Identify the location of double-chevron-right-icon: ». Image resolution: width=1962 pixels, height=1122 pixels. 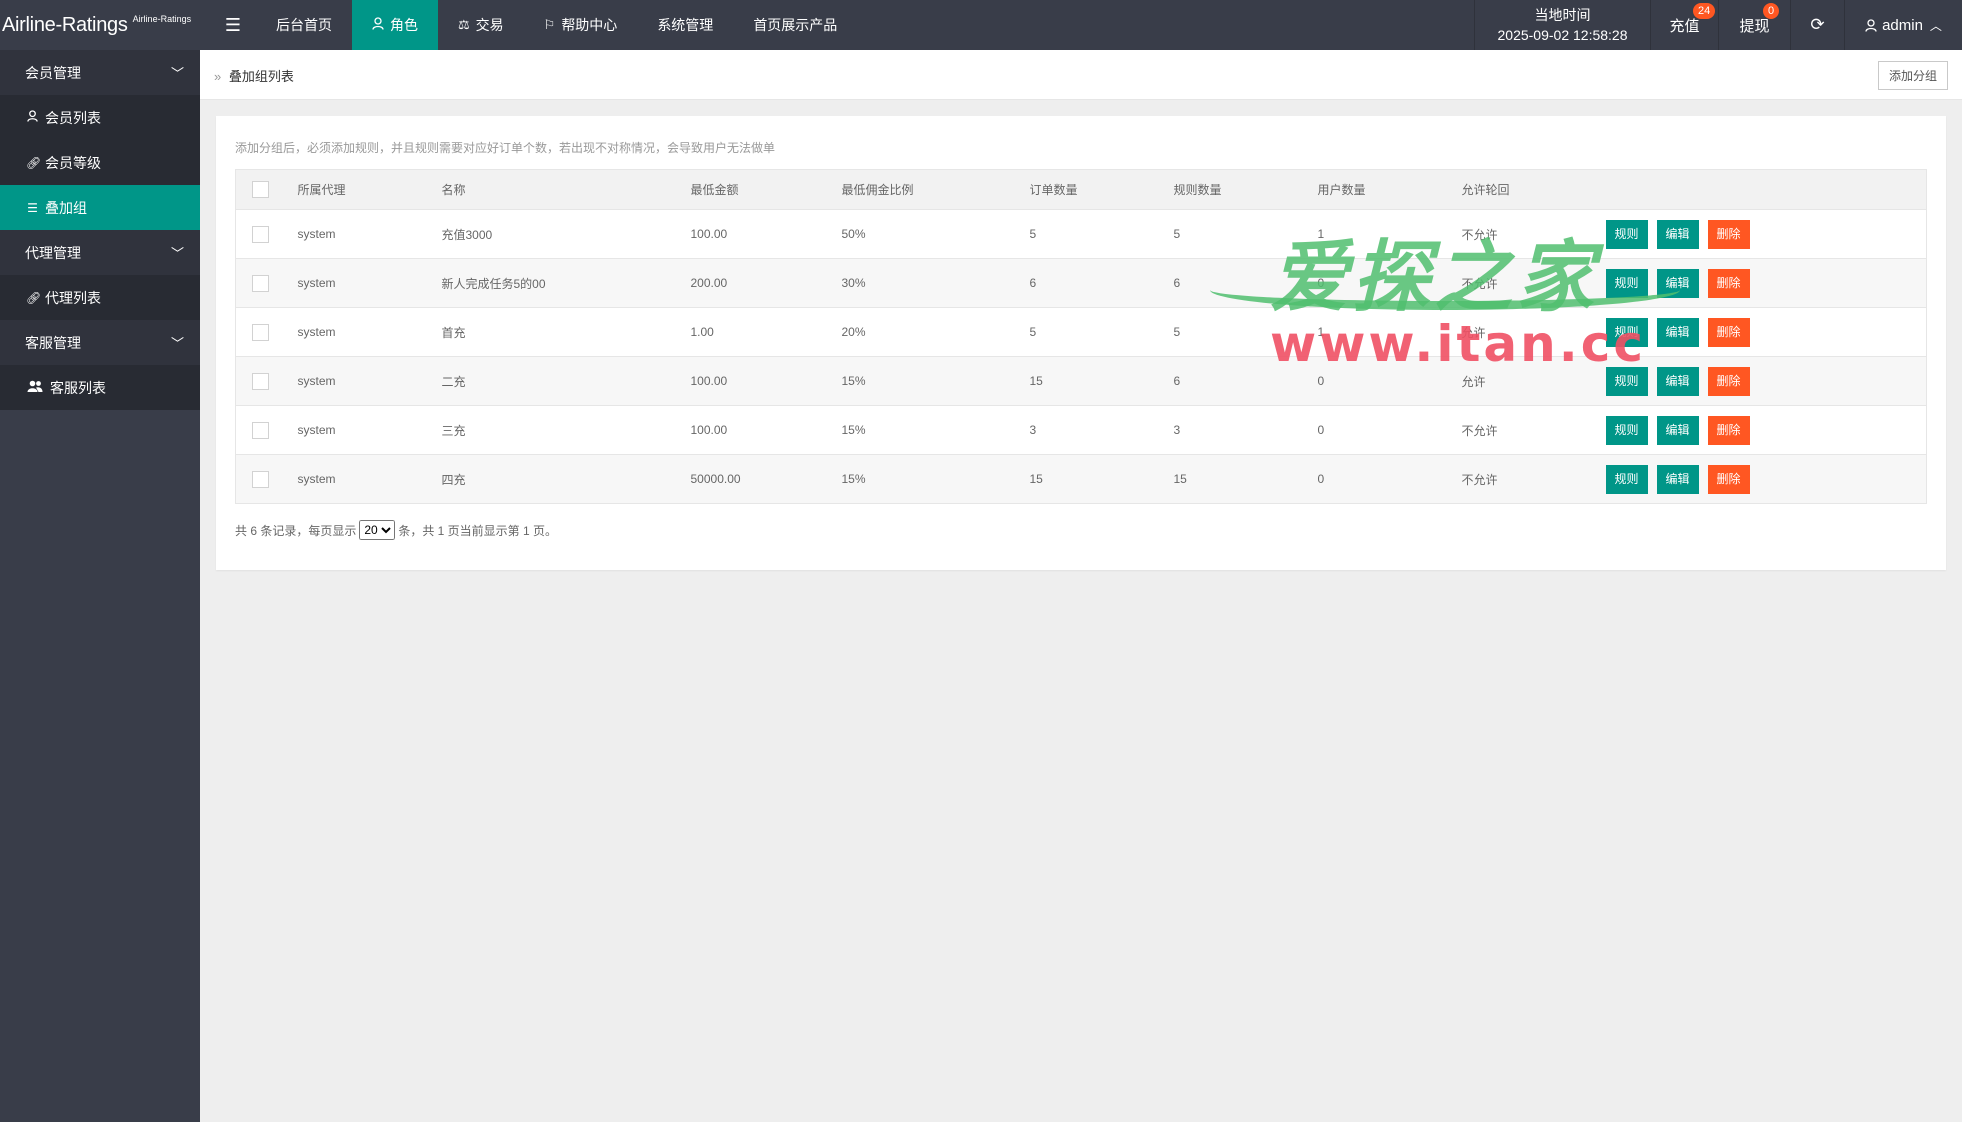
(218, 76).